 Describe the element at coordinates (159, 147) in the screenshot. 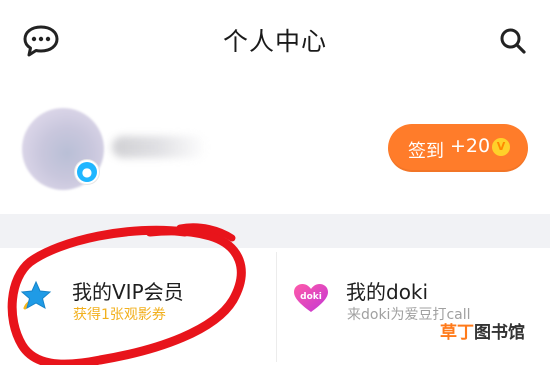

I see `username-blurred` at that location.